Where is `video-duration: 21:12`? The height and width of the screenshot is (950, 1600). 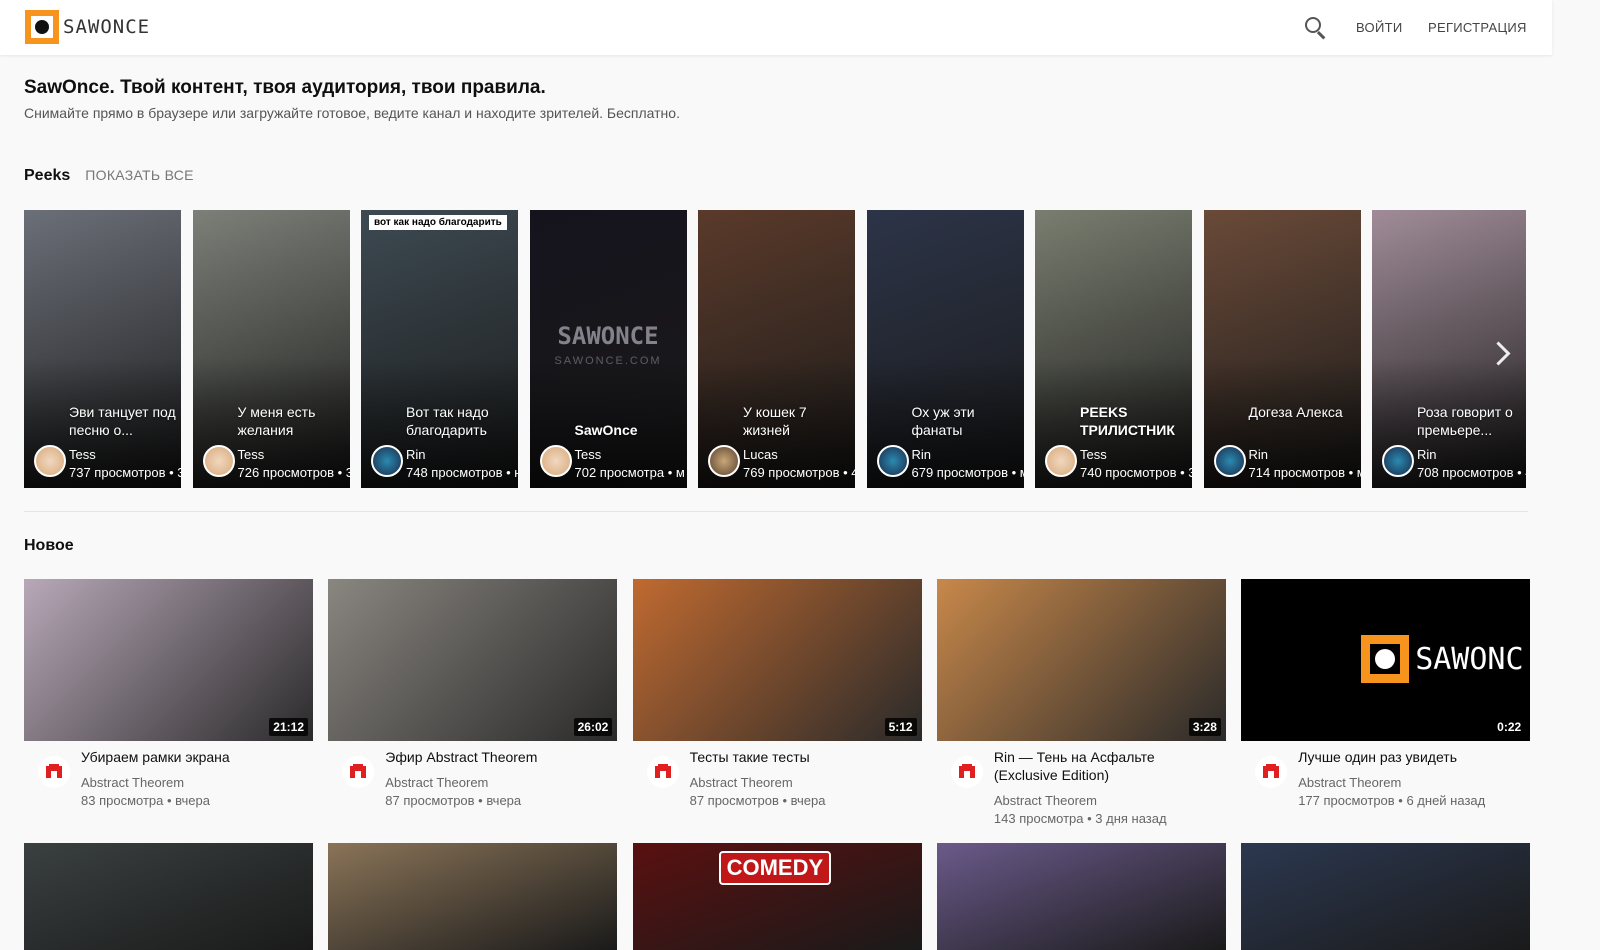
video-duration: 21:12 is located at coordinates (288, 727).